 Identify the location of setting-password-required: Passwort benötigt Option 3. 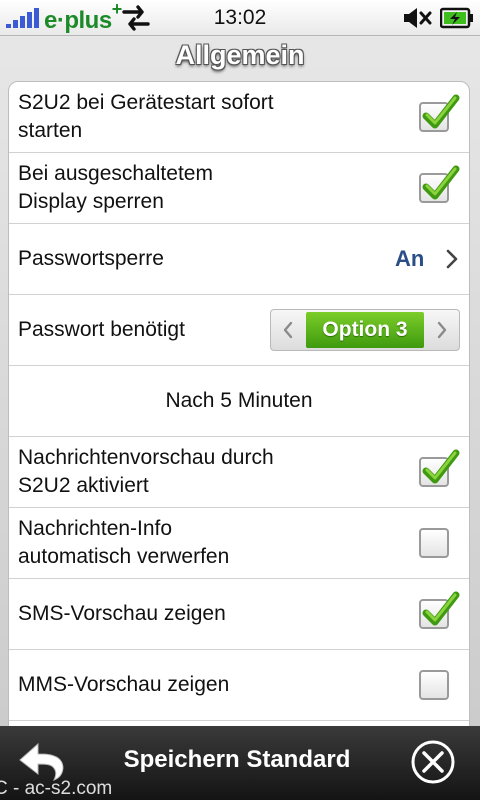
(239, 330).